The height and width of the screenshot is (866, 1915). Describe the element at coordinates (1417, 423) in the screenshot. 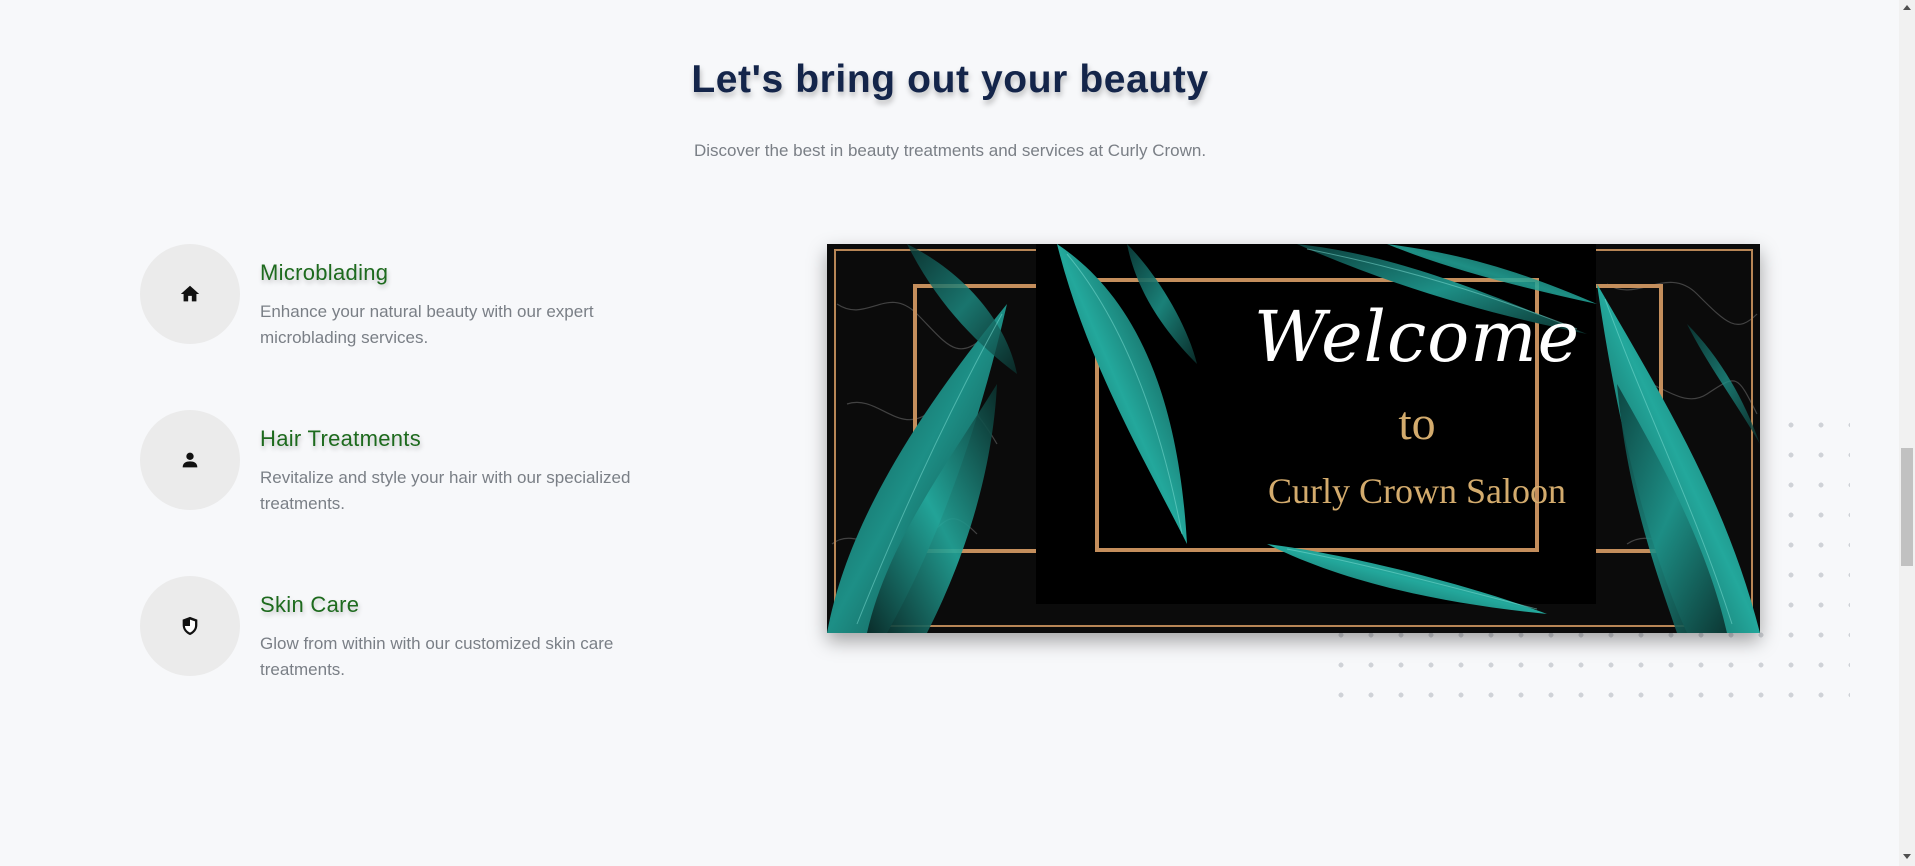

I see `banner-to-text: to` at that location.